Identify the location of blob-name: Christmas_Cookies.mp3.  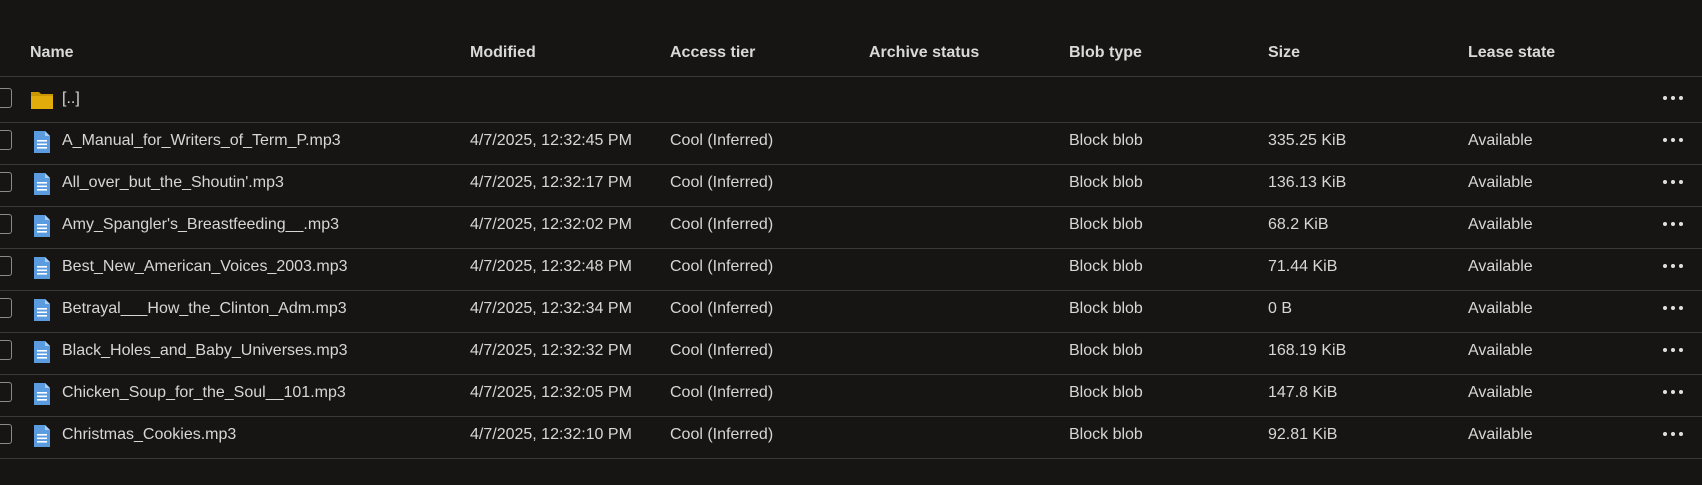
(149, 435).